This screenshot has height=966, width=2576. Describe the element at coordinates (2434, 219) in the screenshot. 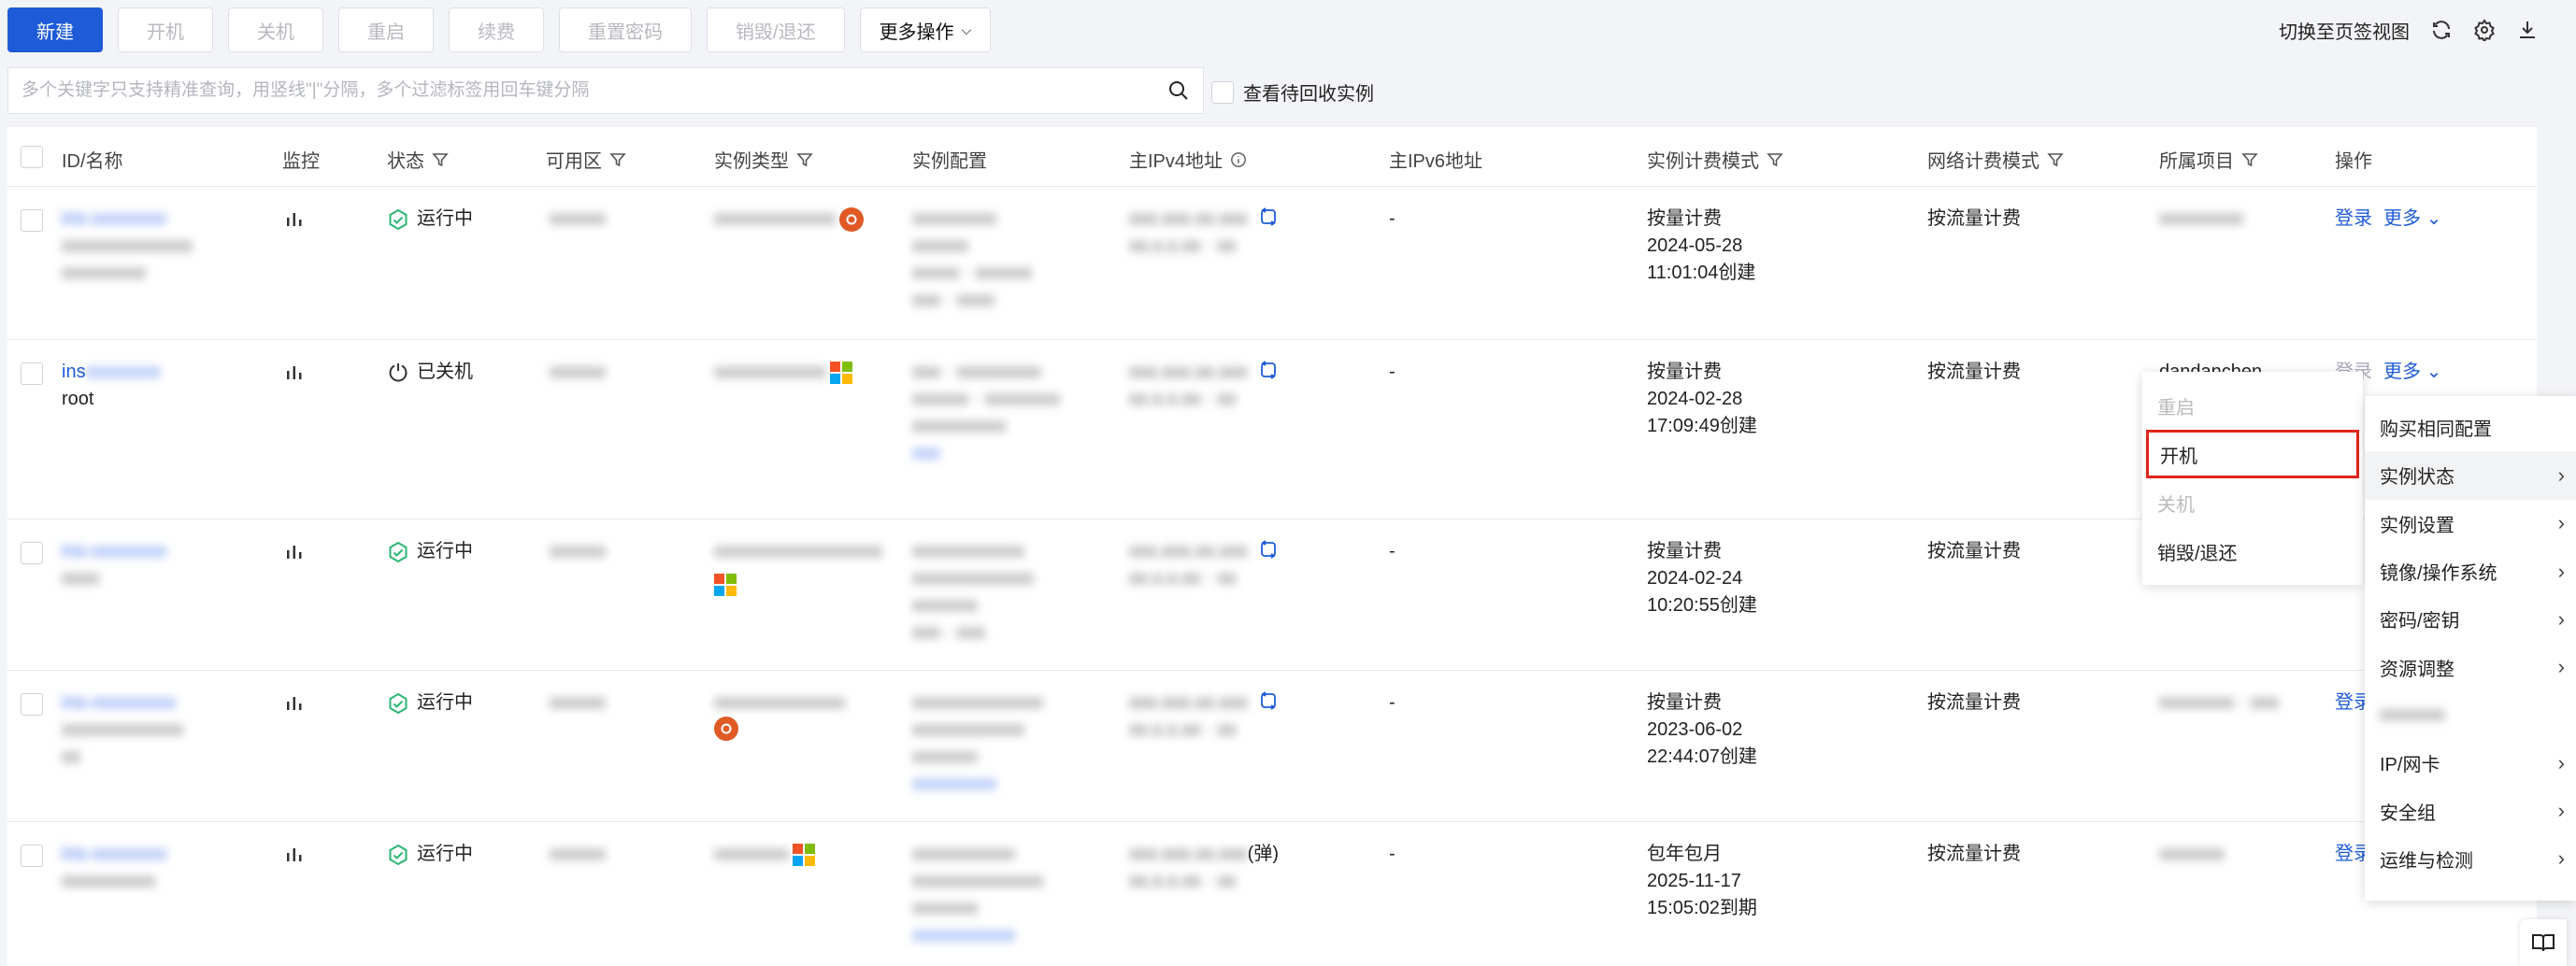

I see `chevron-down-icon: ⌄` at that location.